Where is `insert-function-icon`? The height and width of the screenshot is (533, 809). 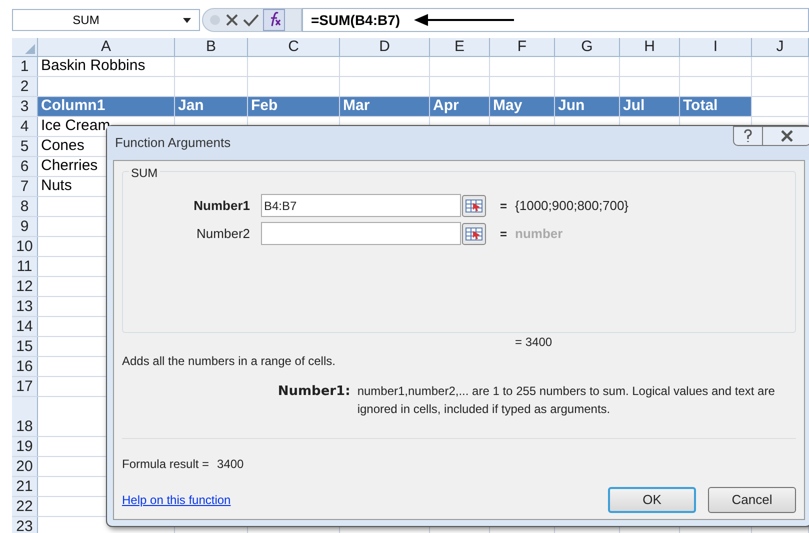
insert-function-icon is located at coordinates (274, 20).